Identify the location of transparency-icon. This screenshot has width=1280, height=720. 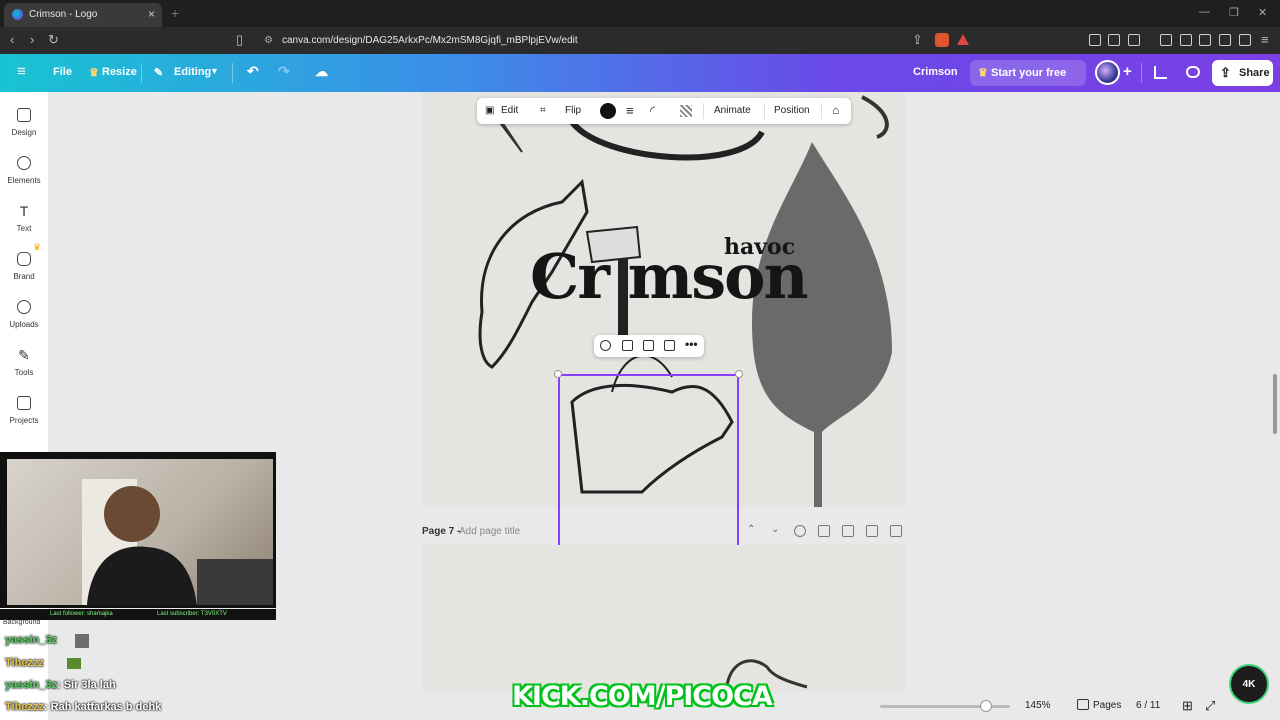
(686, 111).